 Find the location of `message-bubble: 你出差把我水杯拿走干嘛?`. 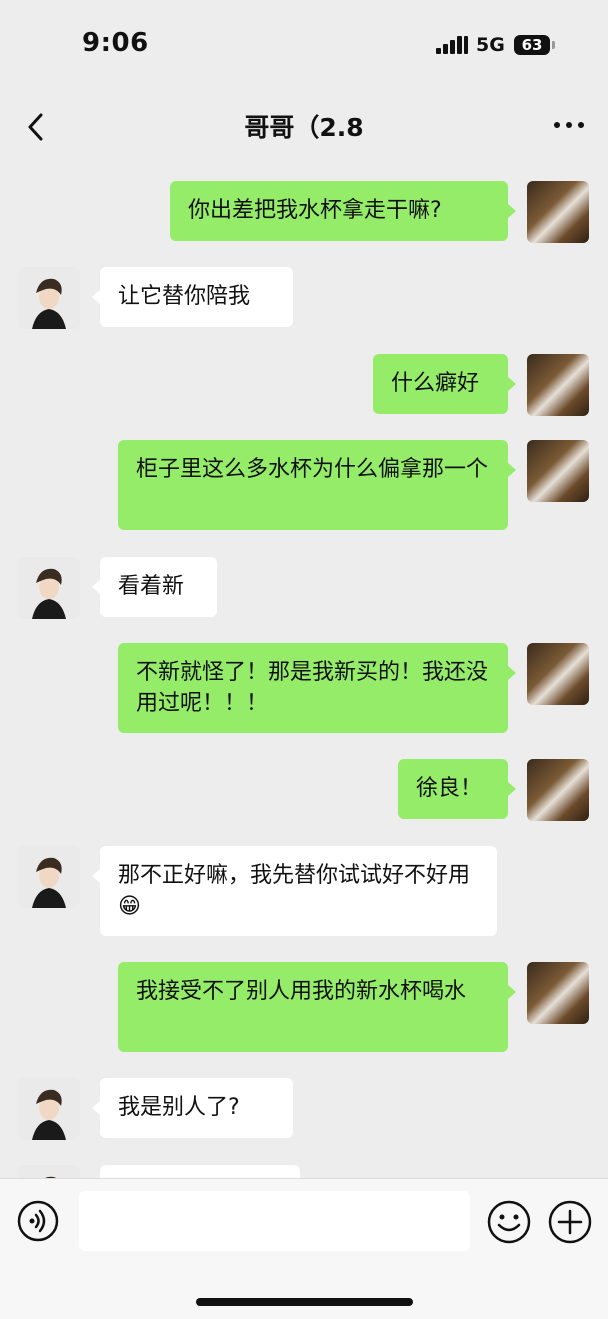

message-bubble: 你出差把我水杯拿走干嘛? is located at coordinates (343, 211).